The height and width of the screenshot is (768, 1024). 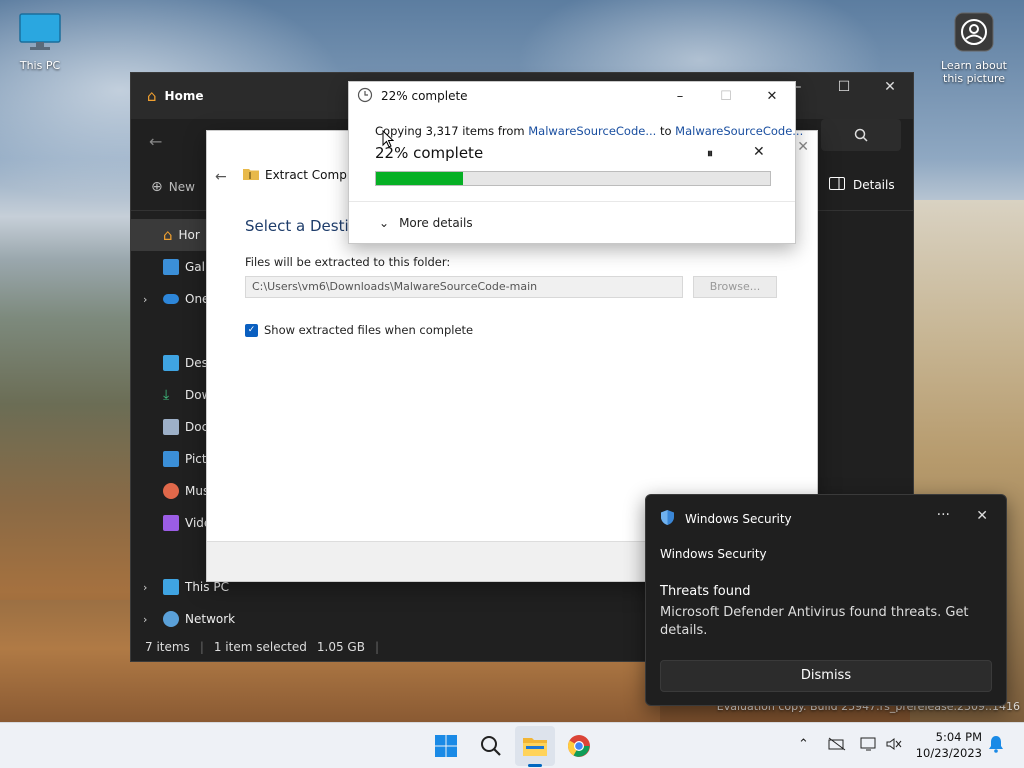 What do you see at coordinates (171, 299) in the screenshot?
I see `onedrive-icon` at bounding box center [171, 299].